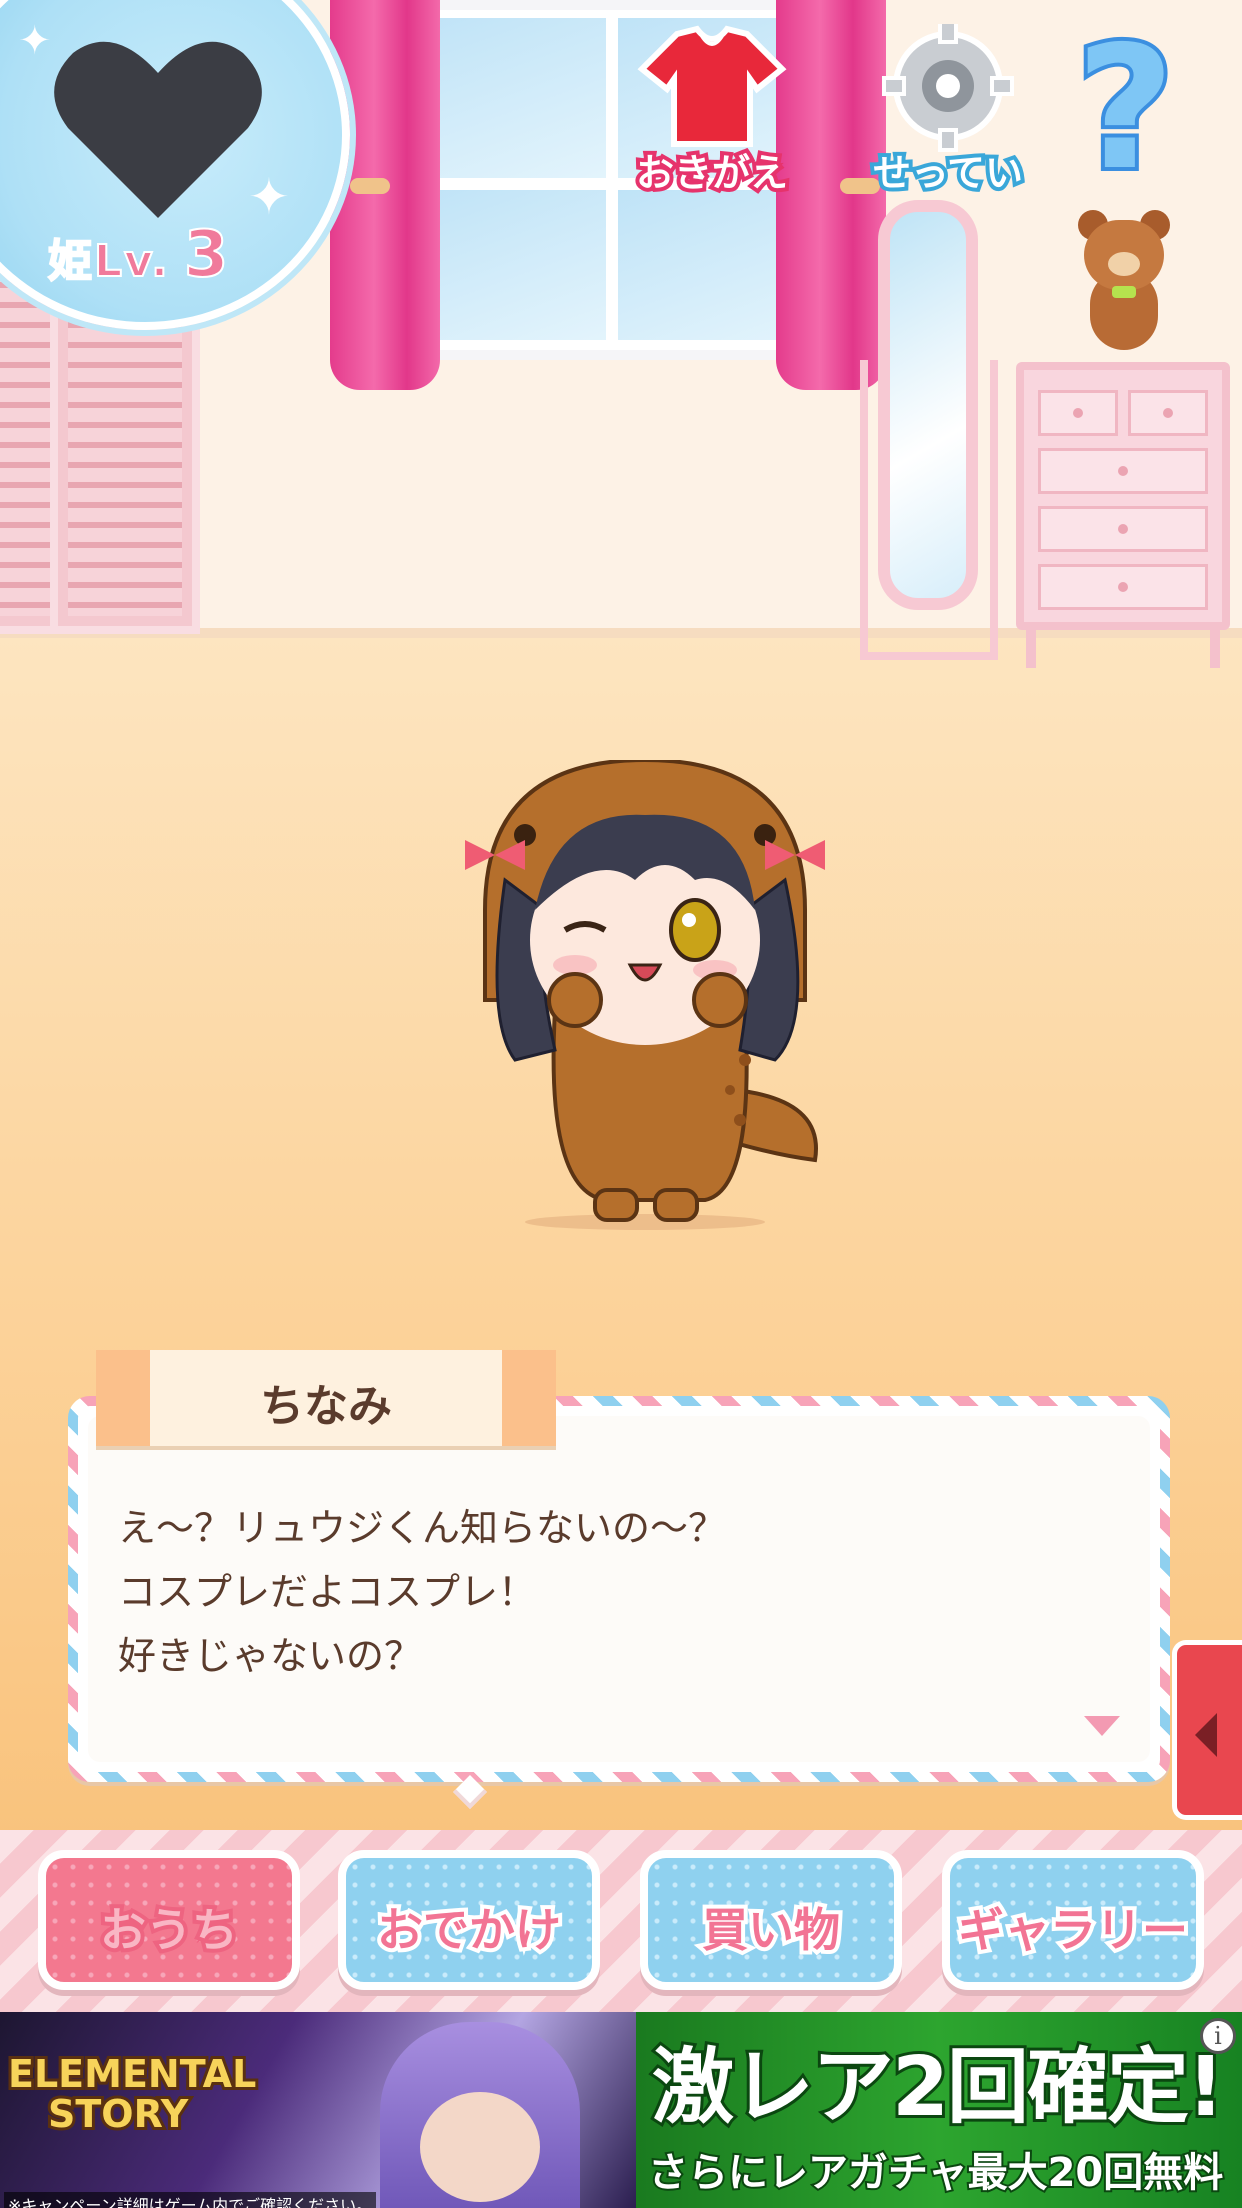  I want to click on nav-shopping-label: 買い物, so click(771, 1930).